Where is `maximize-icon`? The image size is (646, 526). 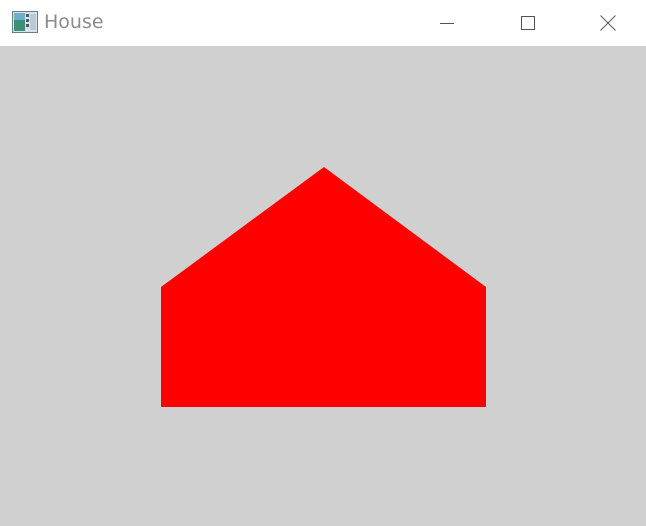
maximize-icon is located at coordinates (528, 23).